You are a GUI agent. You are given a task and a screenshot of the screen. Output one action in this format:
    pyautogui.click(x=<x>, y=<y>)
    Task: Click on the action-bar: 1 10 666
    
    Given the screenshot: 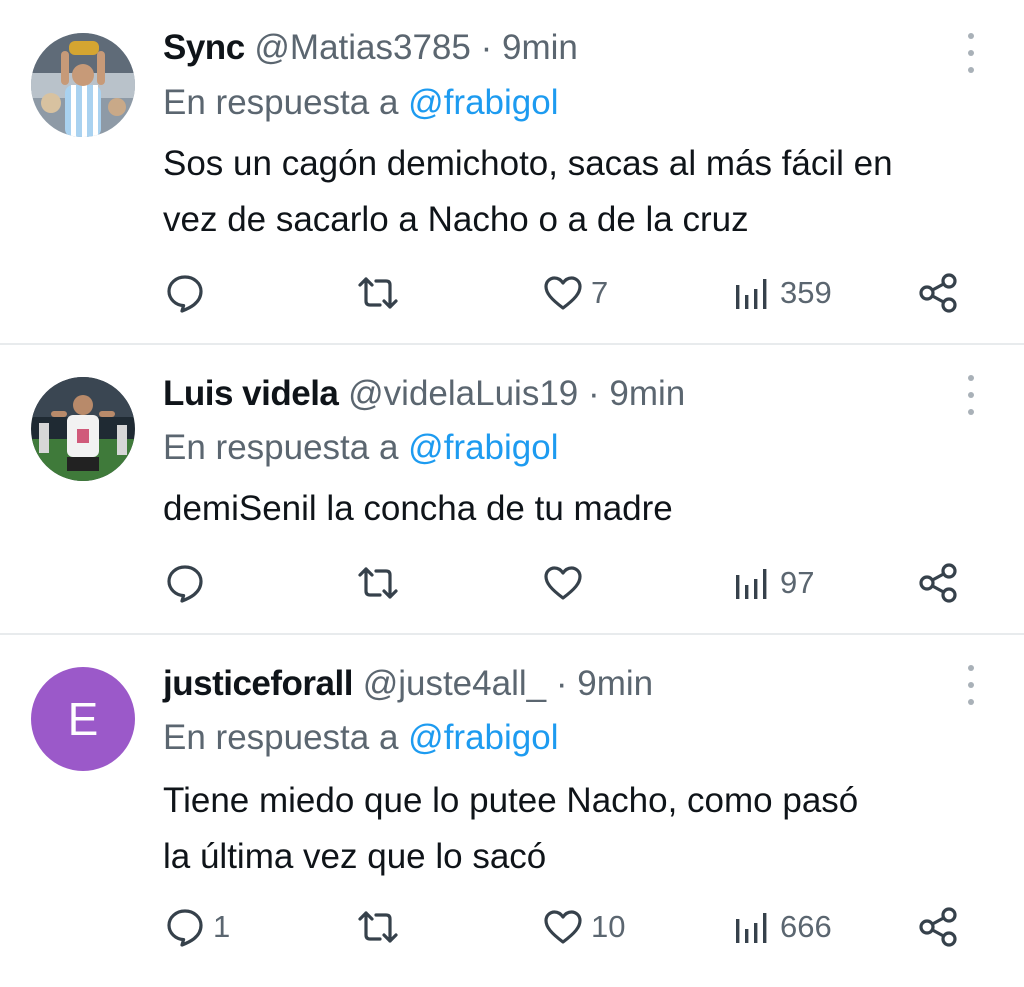 What is the action you would take?
    pyautogui.click(x=512, y=927)
    